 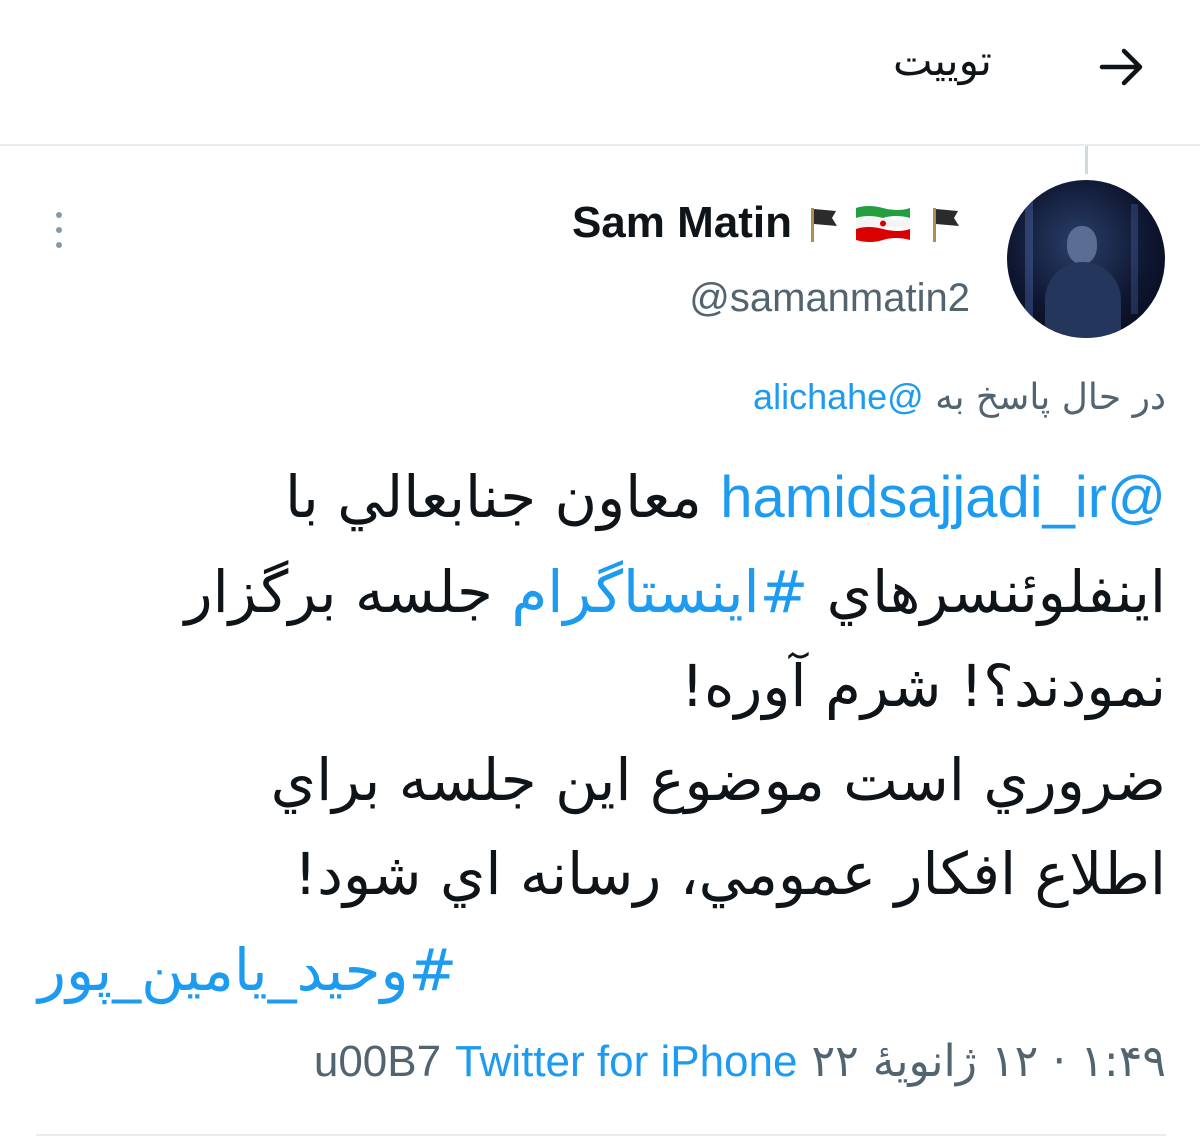 What do you see at coordinates (1086, 160) in the screenshot?
I see `thread-connector` at bounding box center [1086, 160].